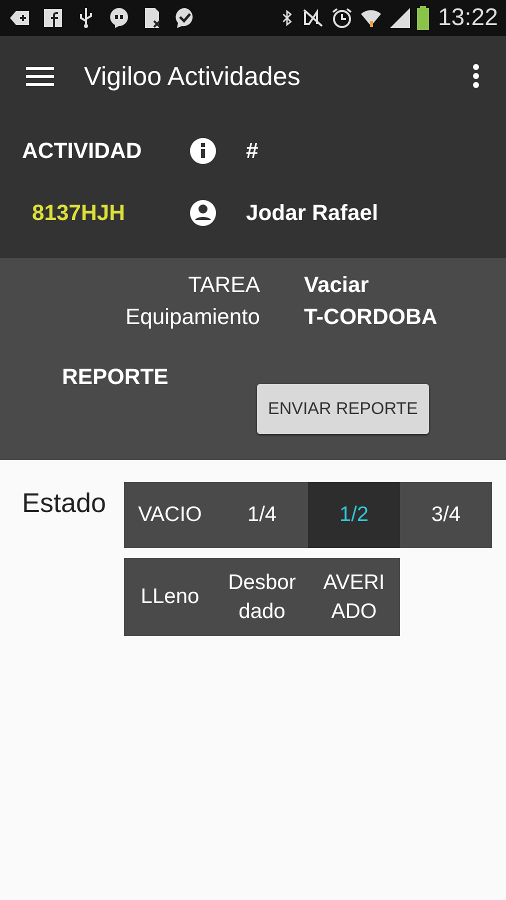 Image resolution: width=506 pixels, height=900 pixels. I want to click on signal-icon, so click(400, 18).